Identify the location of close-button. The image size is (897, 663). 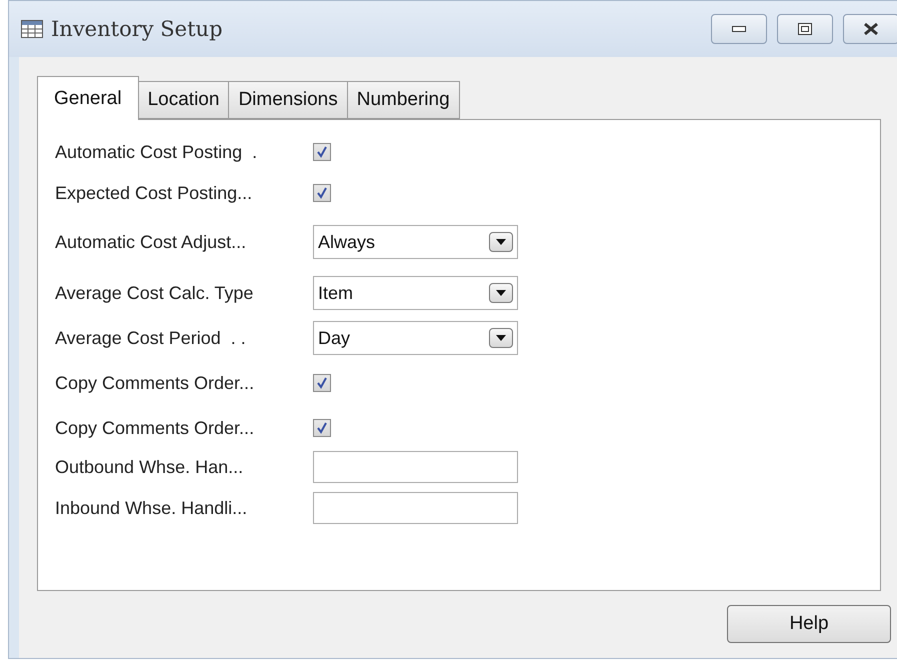
(870, 29).